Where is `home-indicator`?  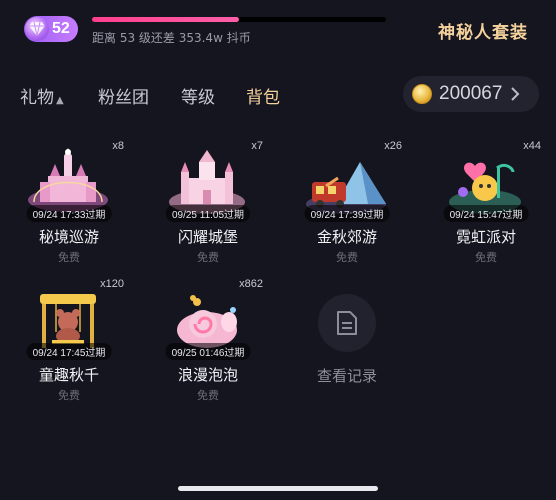
home-indicator is located at coordinates (278, 488).